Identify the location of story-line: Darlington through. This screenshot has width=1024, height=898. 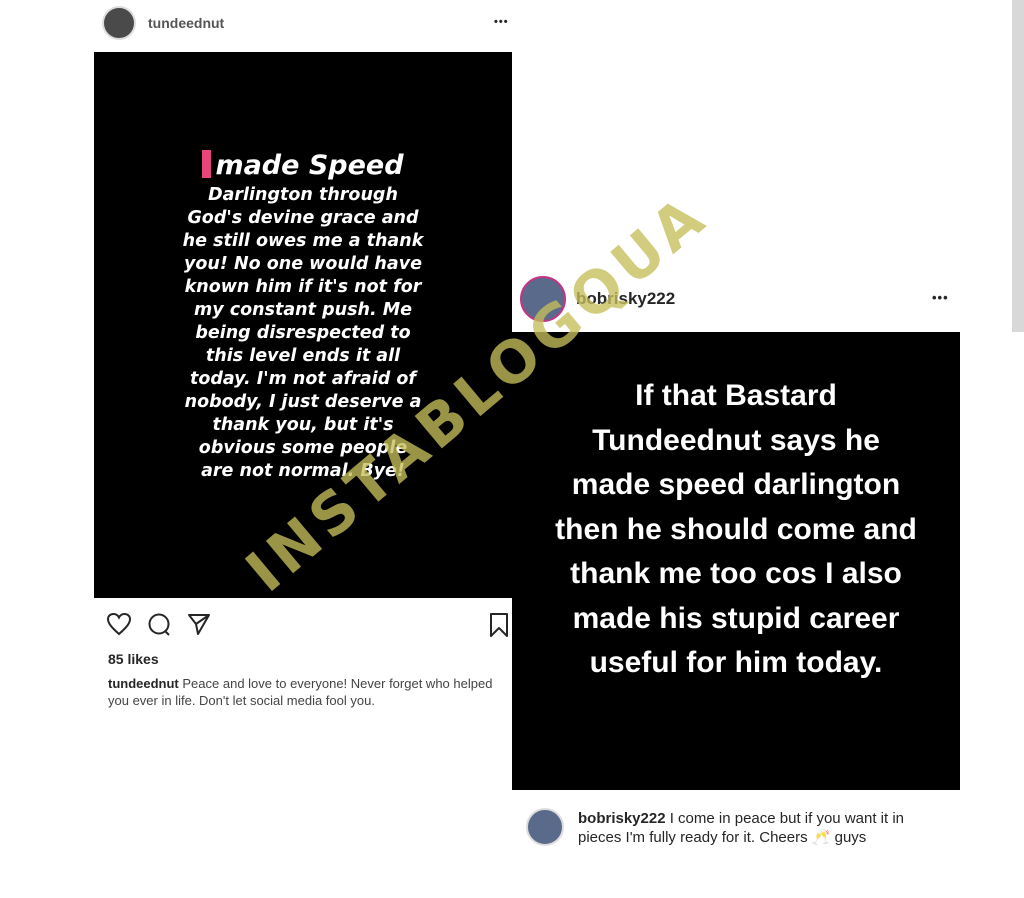
(303, 195).